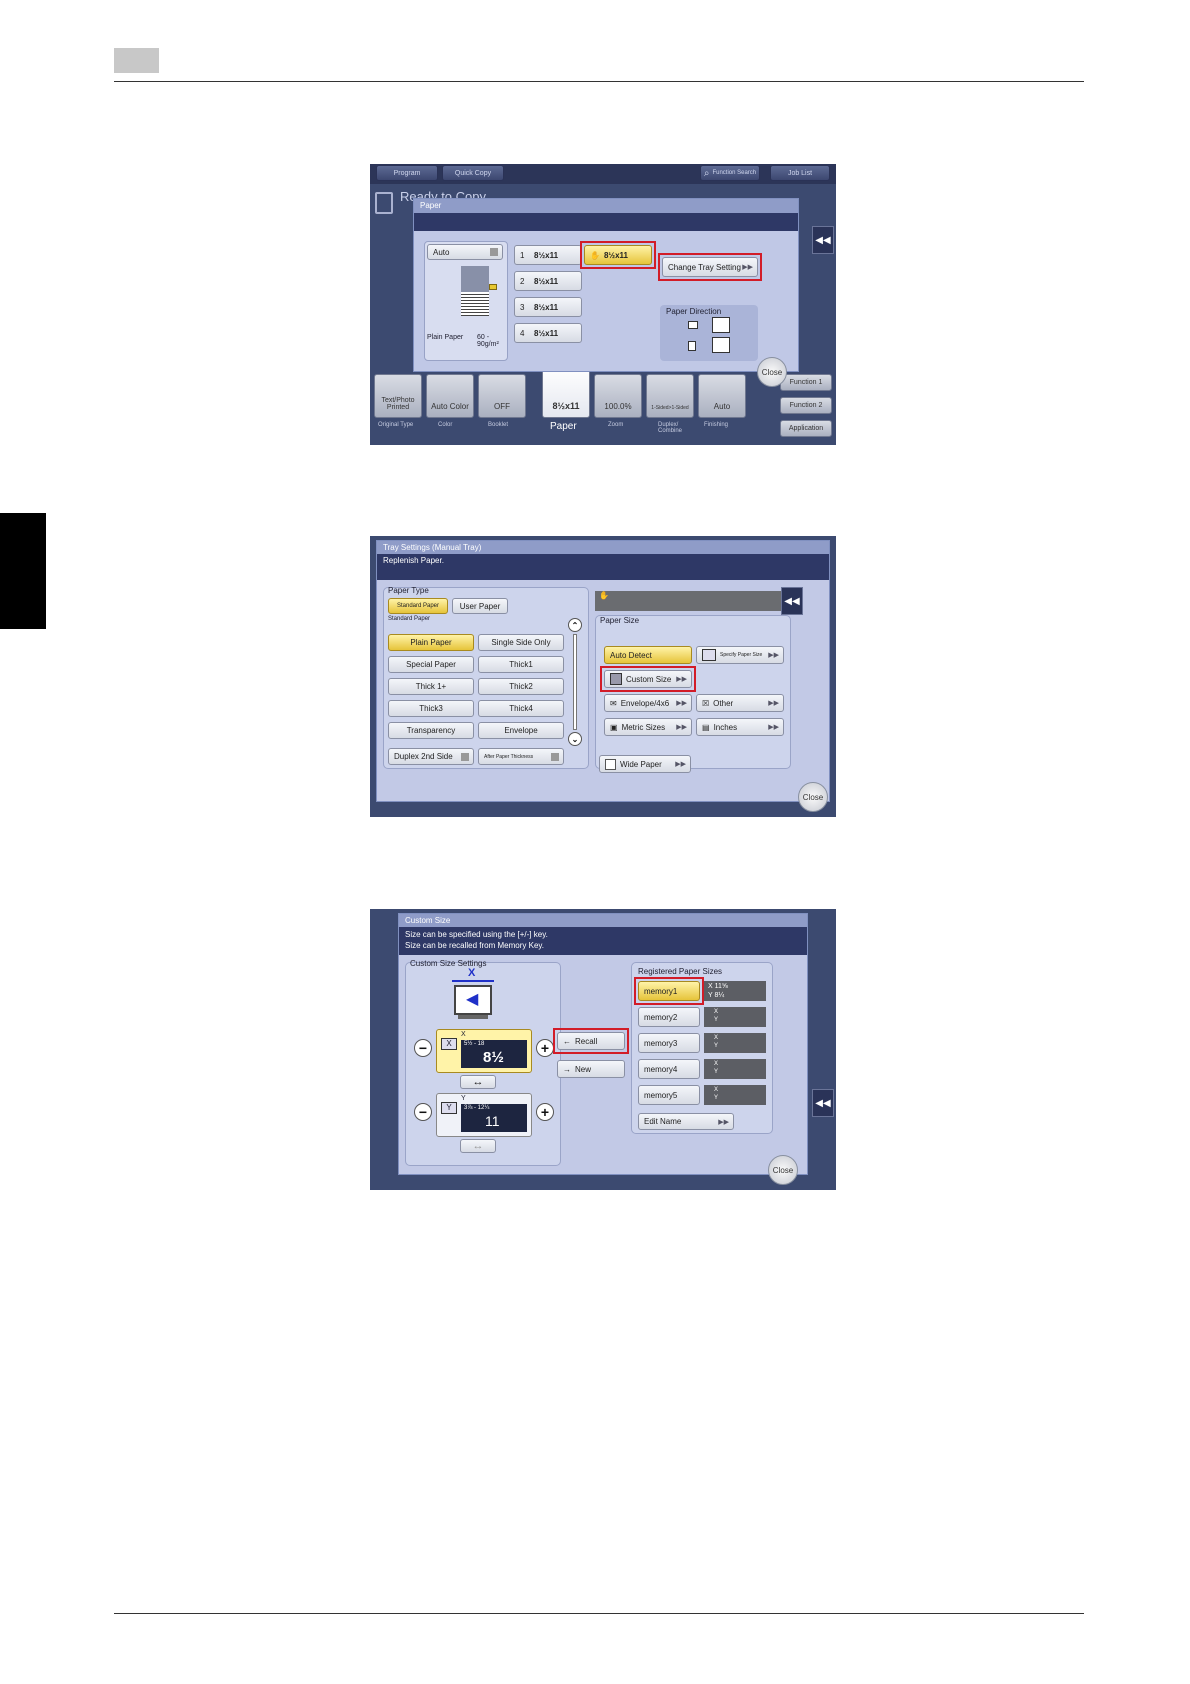  I want to click on memory5-values: XY, so click(735, 1095).